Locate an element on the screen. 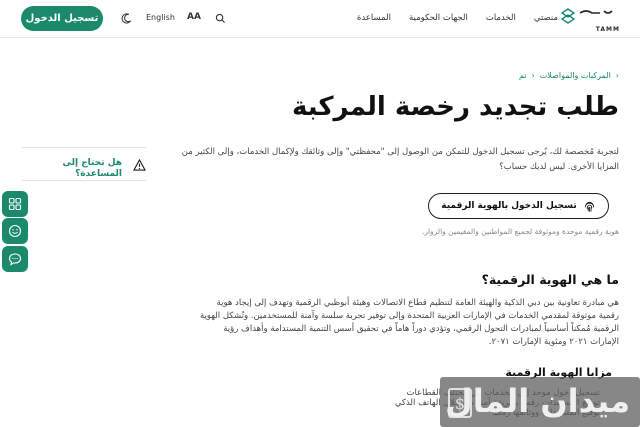 The image size is (640, 427). breadcrumb: تم ‹ المركبات والمواصلات ‹ is located at coordinates (569, 75).